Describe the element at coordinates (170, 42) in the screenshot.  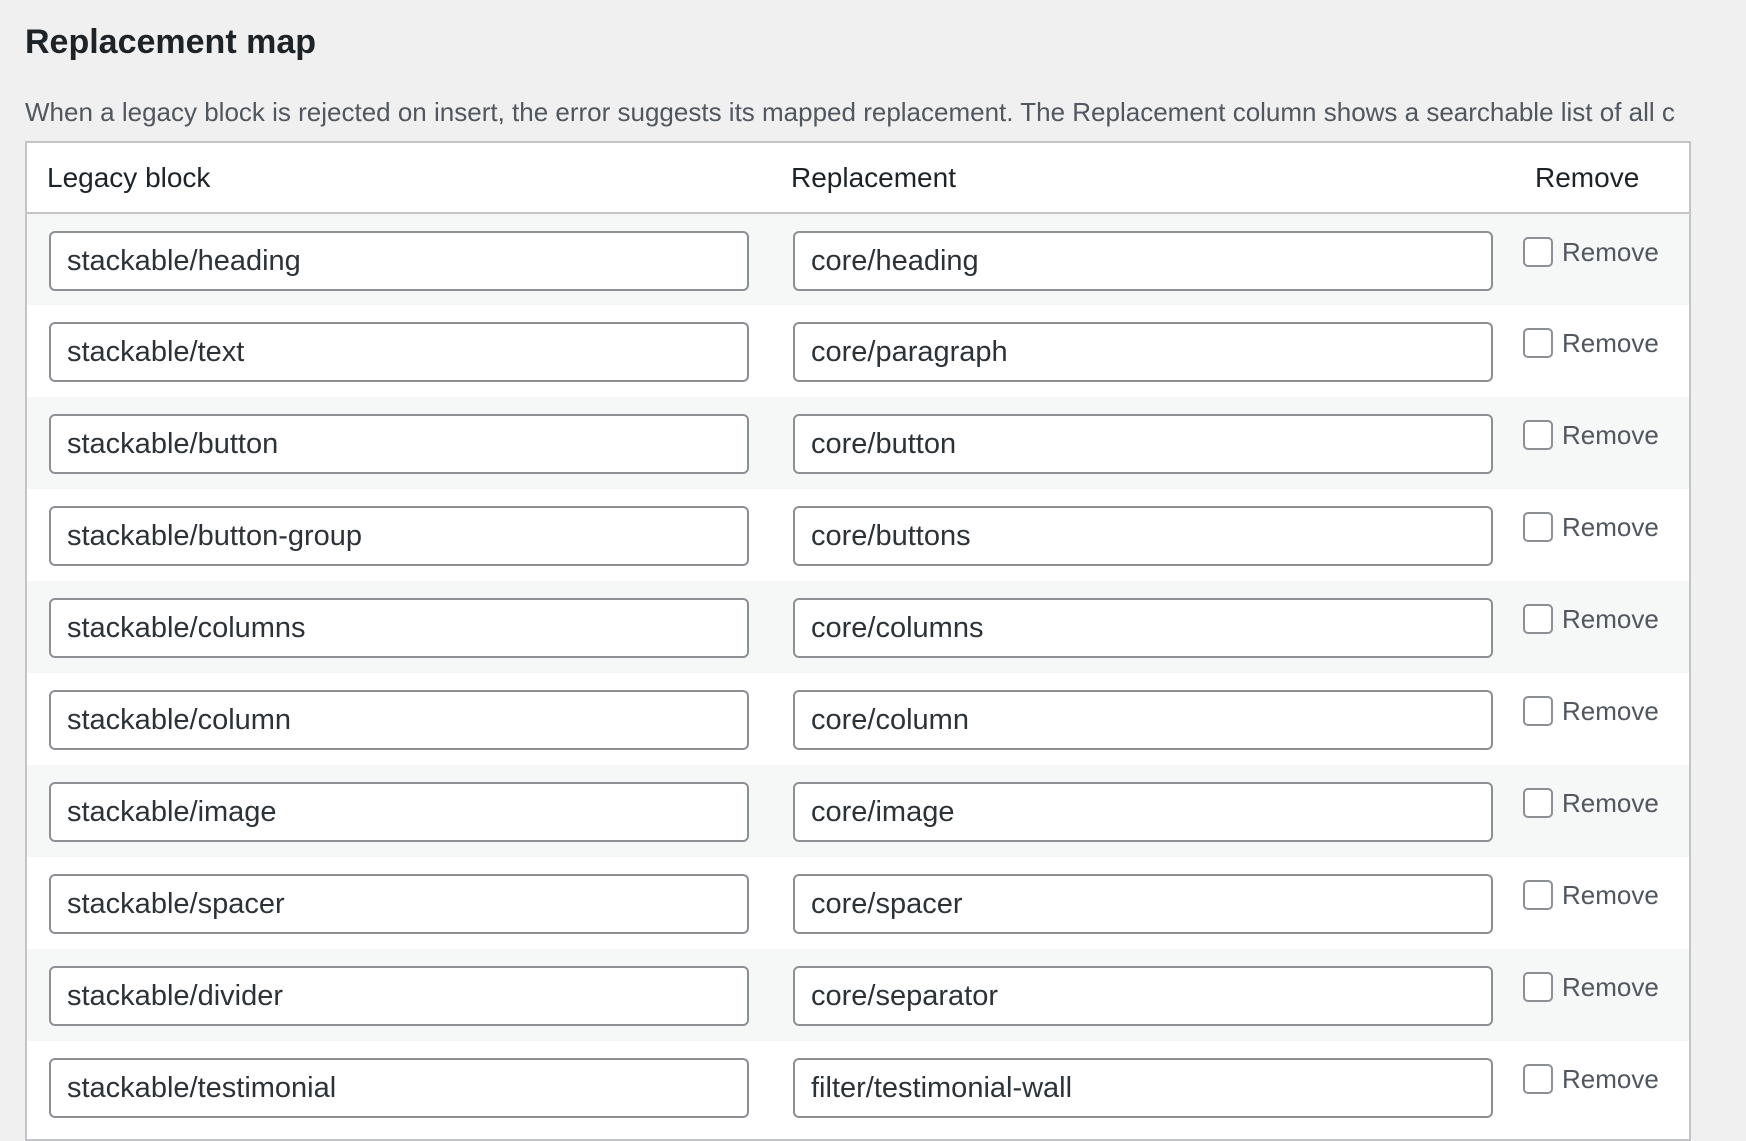
I see `page-title: Replacement map` at that location.